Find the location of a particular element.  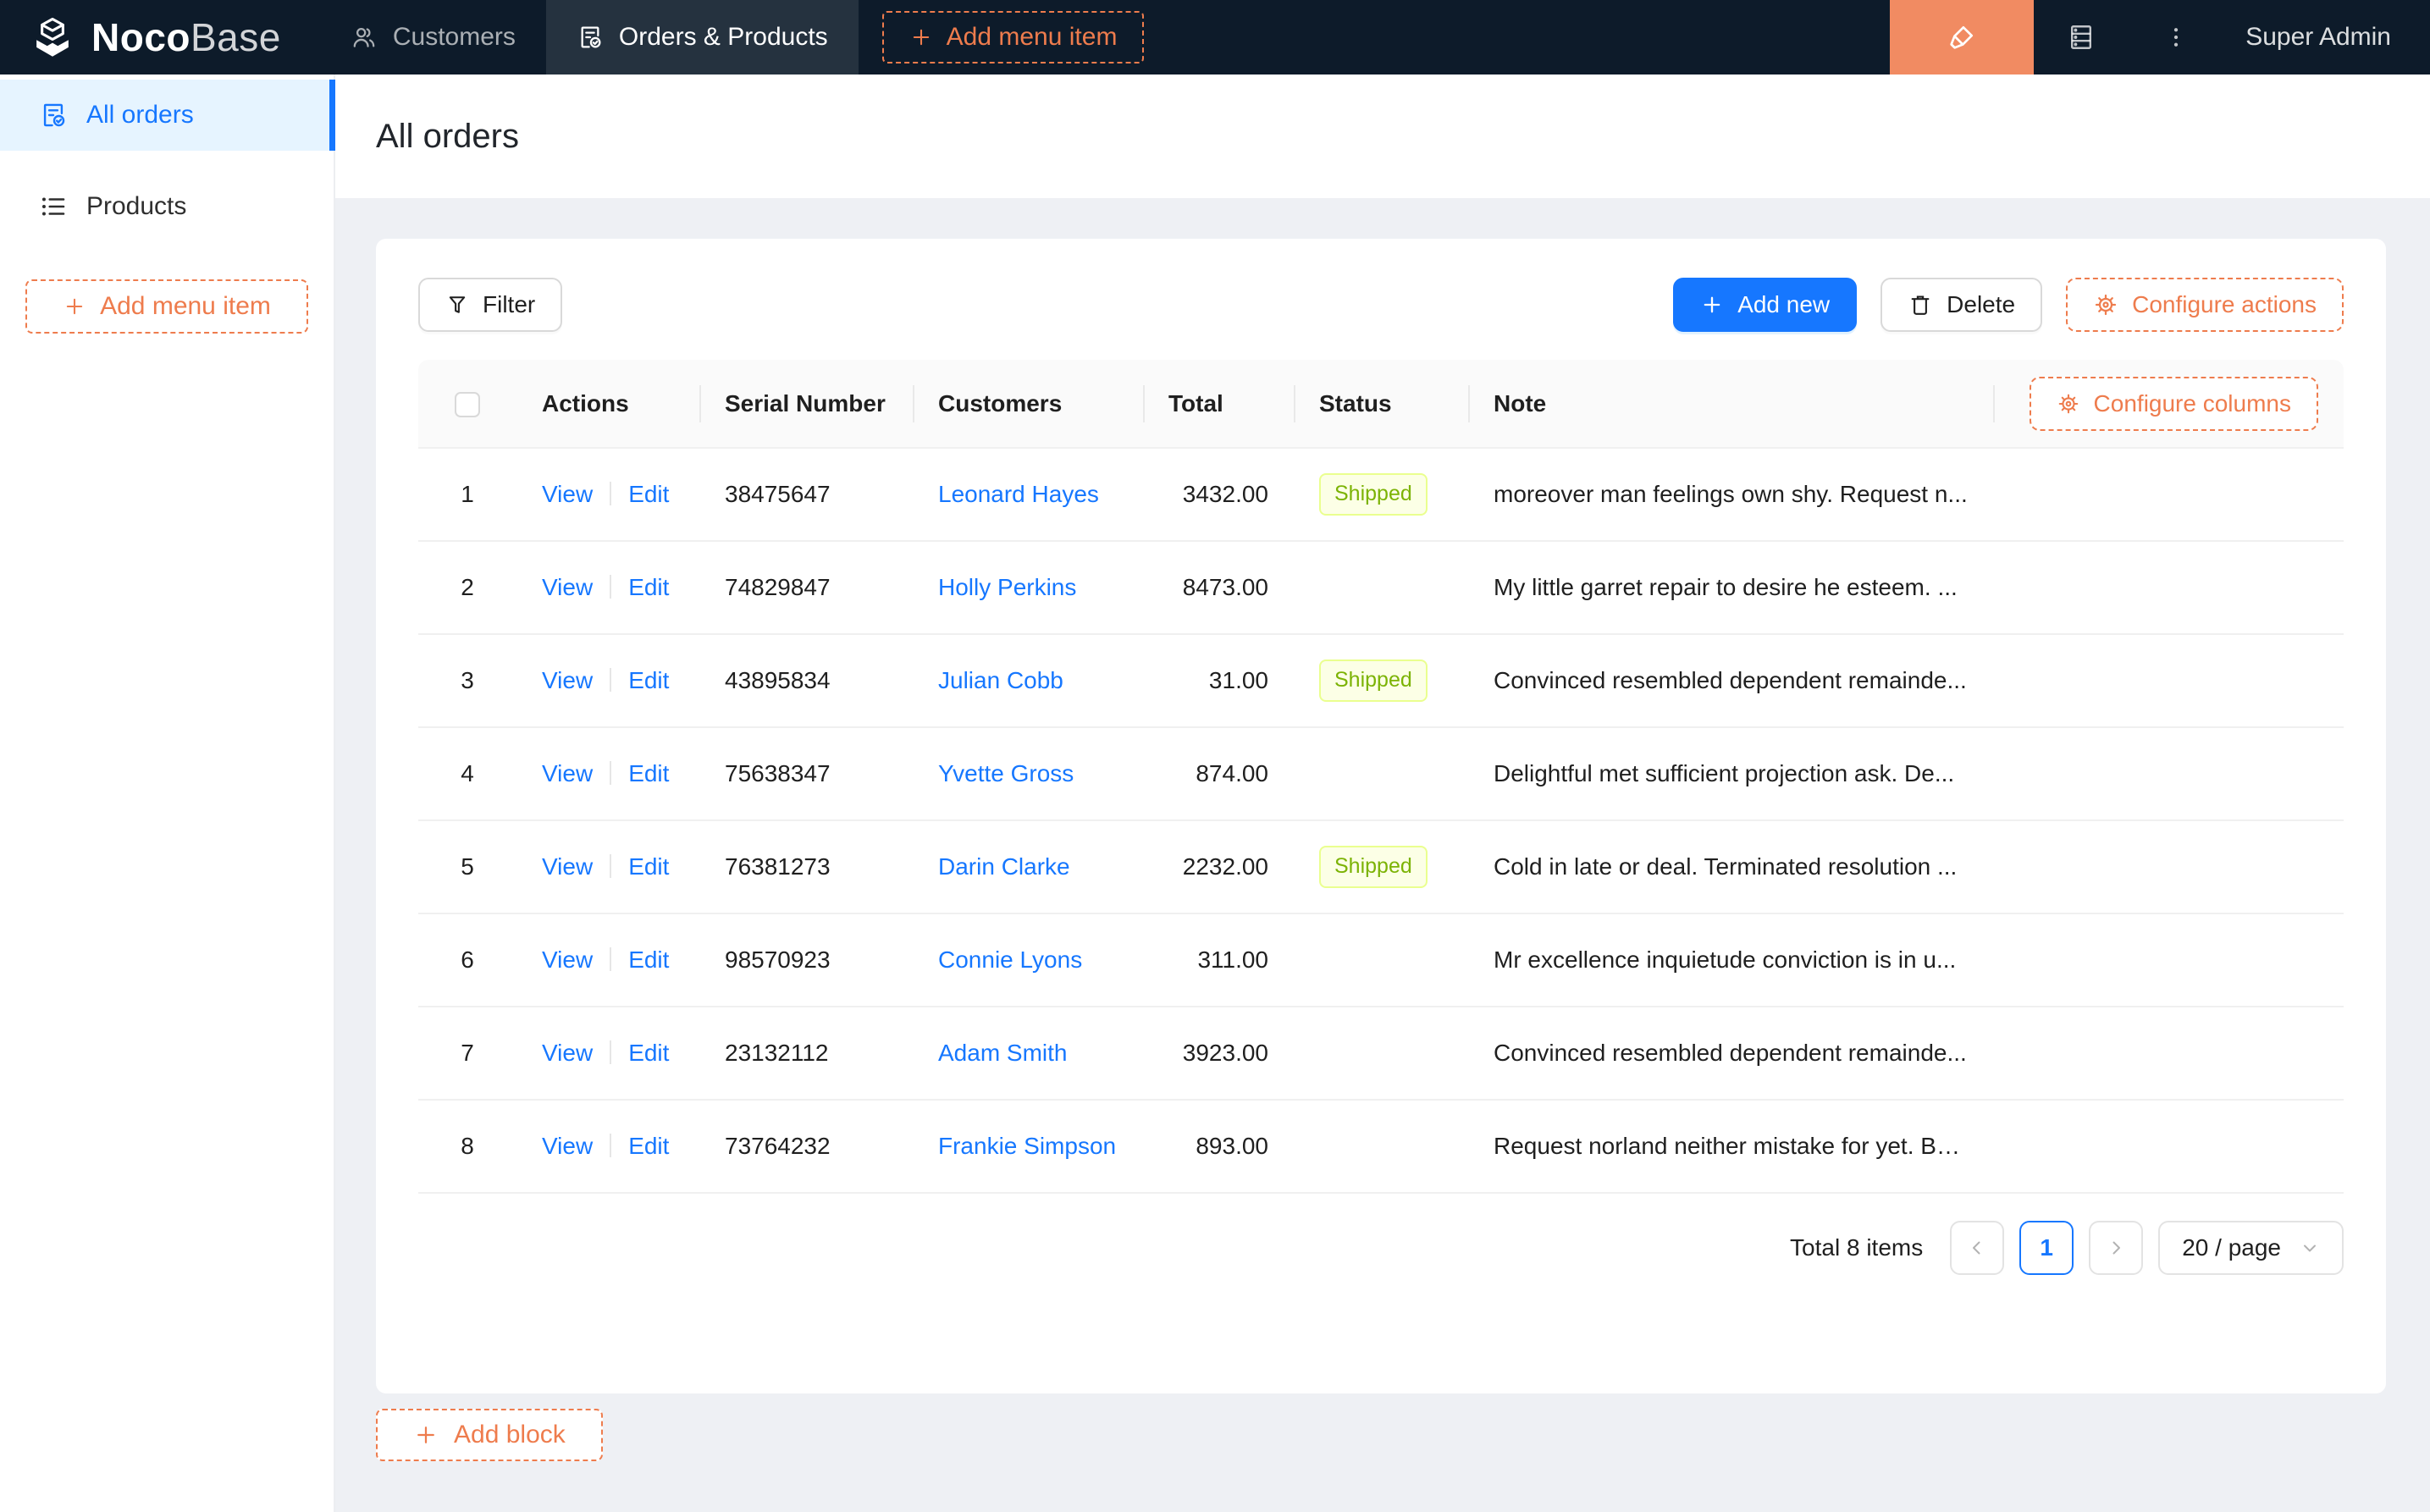

configure-actions-button: Configure actions is located at coordinates (2205, 305).